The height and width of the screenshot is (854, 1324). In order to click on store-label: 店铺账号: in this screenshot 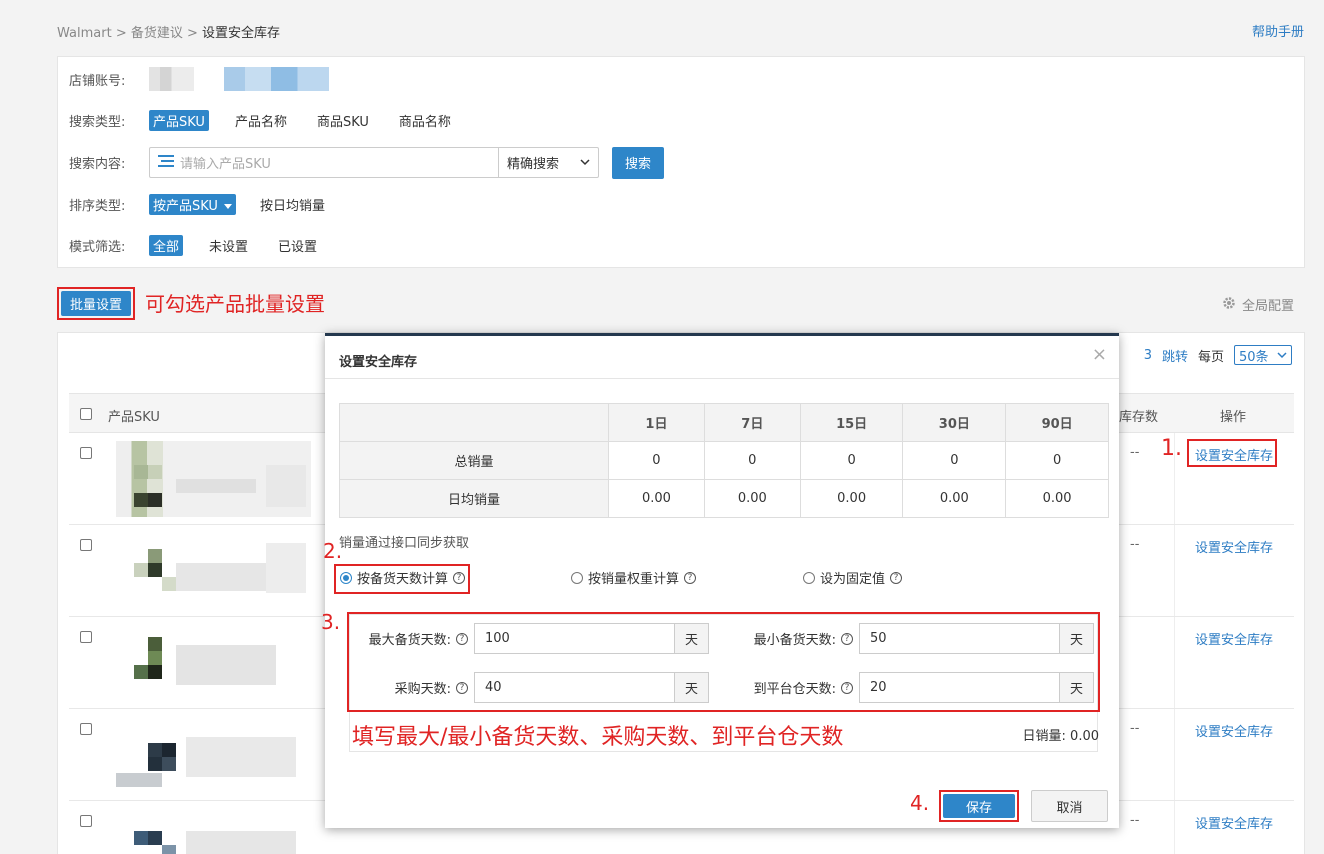, I will do `click(97, 81)`.